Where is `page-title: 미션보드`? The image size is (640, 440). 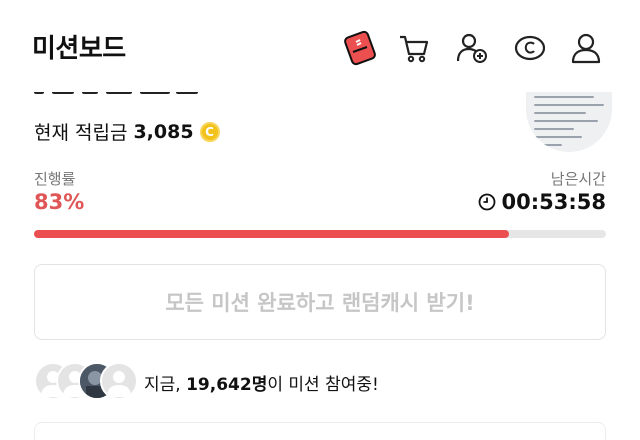
page-title: 미션보드 is located at coordinates (79, 49).